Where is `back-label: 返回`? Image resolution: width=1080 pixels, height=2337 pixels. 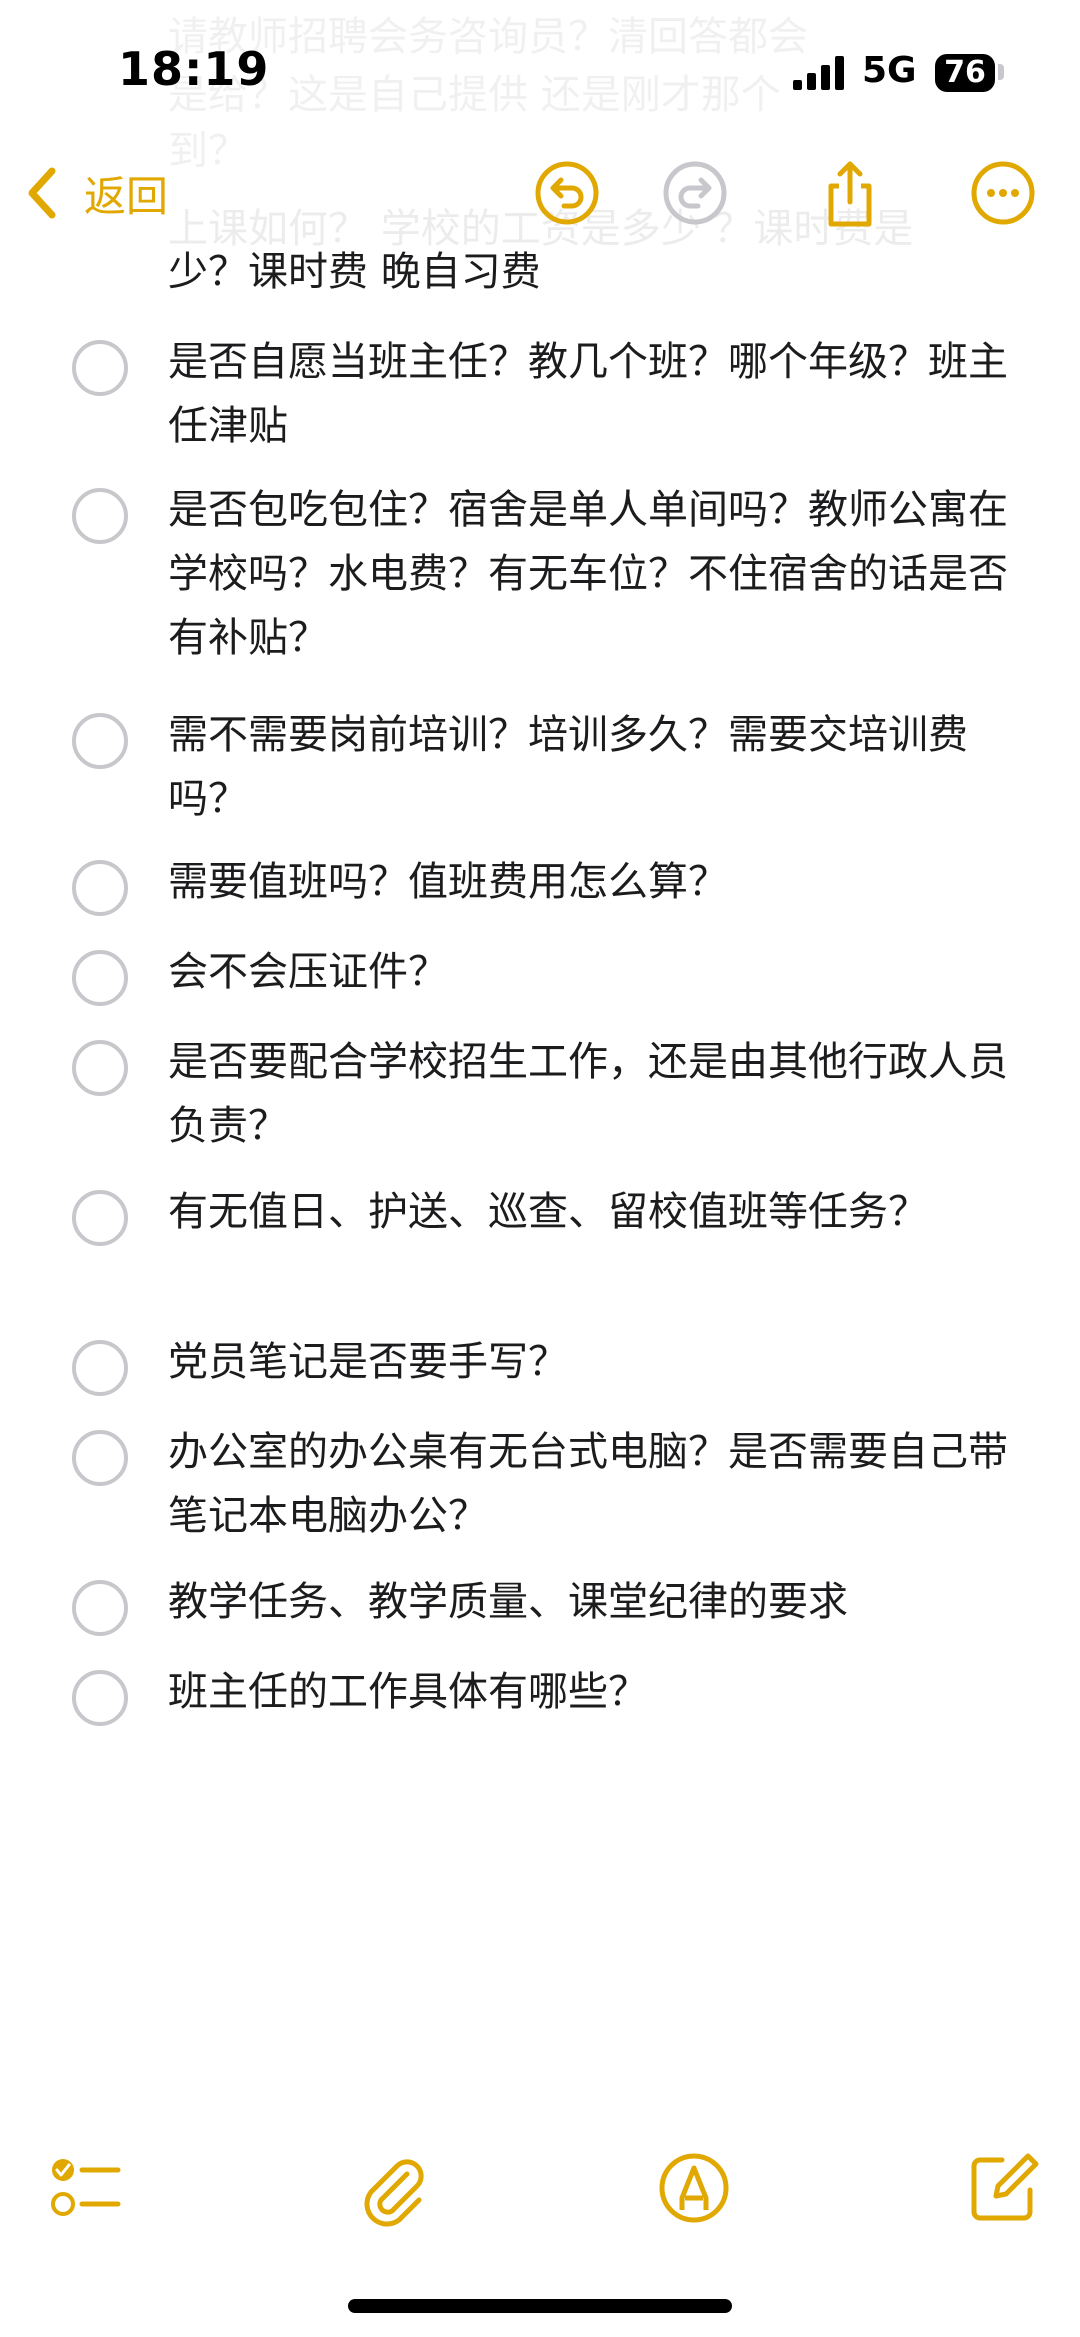
back-label: 返回 is located at coordinates (126, 196).